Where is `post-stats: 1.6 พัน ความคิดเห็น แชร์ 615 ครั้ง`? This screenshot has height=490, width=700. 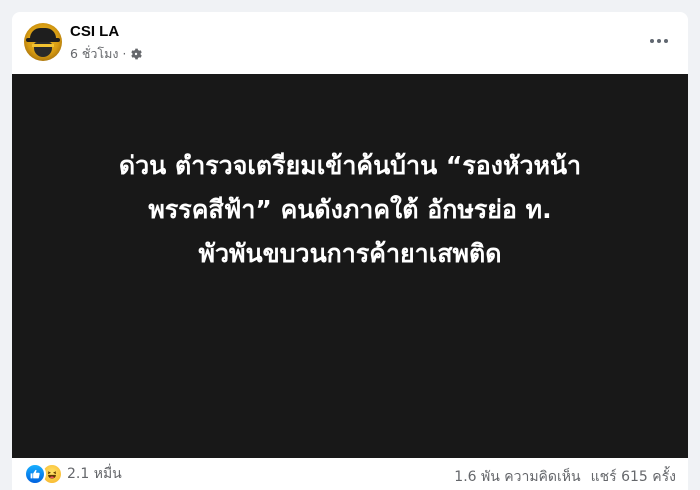
post-stats: 1.6 พัน ความคิดเห็น แชร์ 615 ครั้ง is located at coordinates (565, 477).